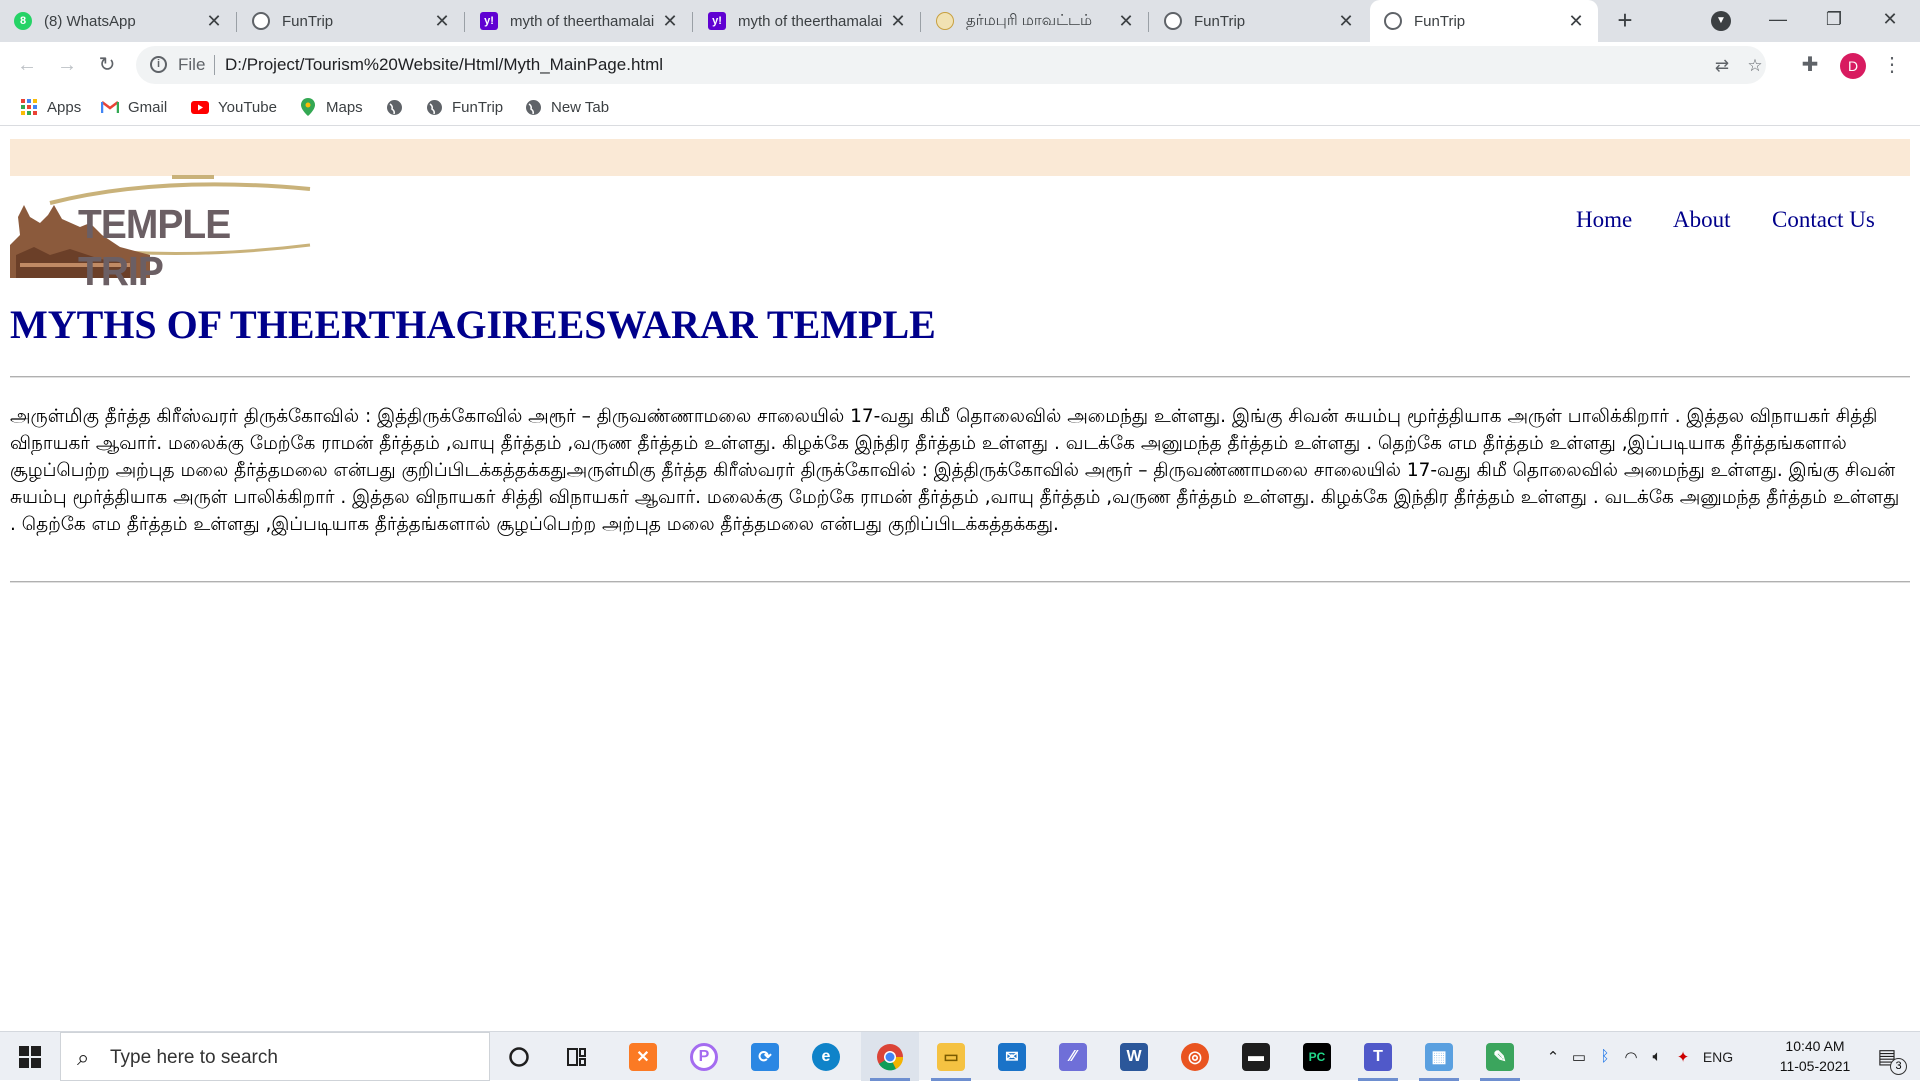  What do you see at coordinates (1029, 20) in the screenshot?
I see `tab-title: தர்மபுரி மாவட்டம்` at bounding box center [1029, 20].